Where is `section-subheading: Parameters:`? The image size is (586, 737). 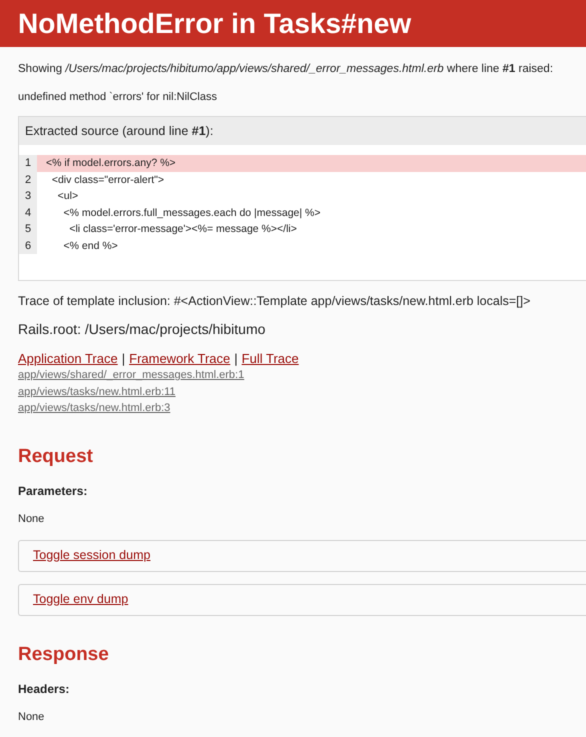 section-subheading: Parameters: is located at coordinates (53, 491).